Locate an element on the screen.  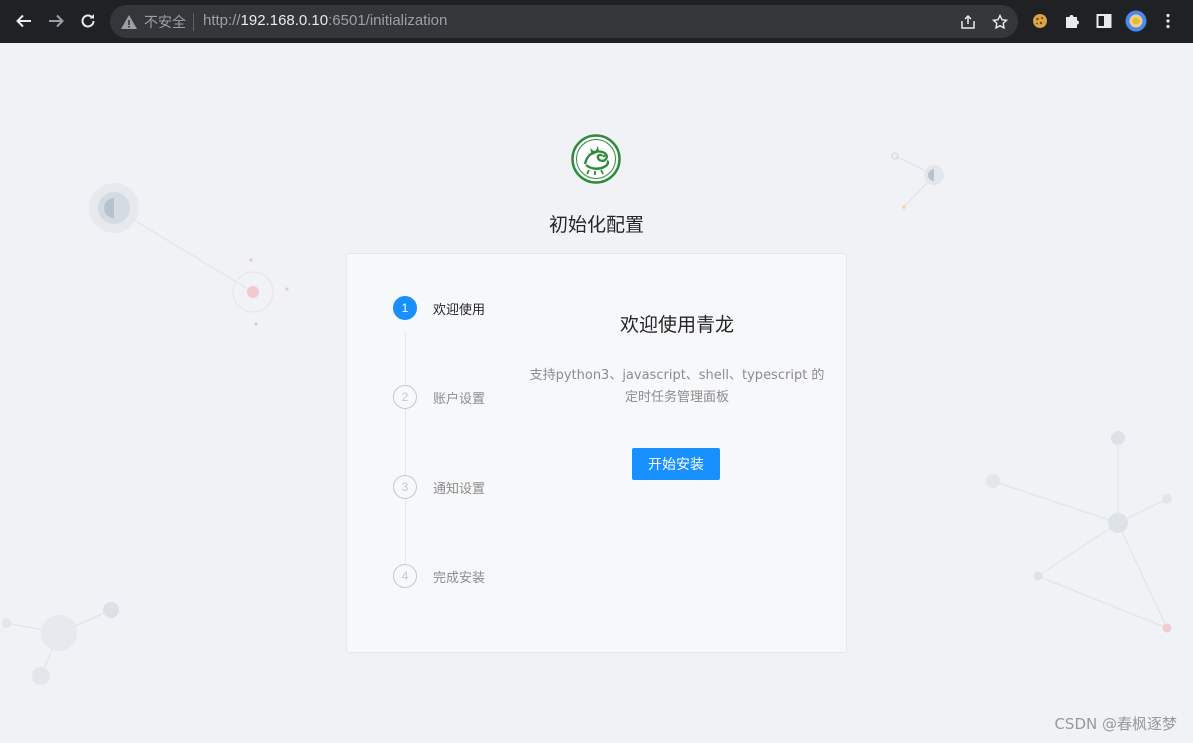
more-vert-icon is located at coordinates (1168, 21).